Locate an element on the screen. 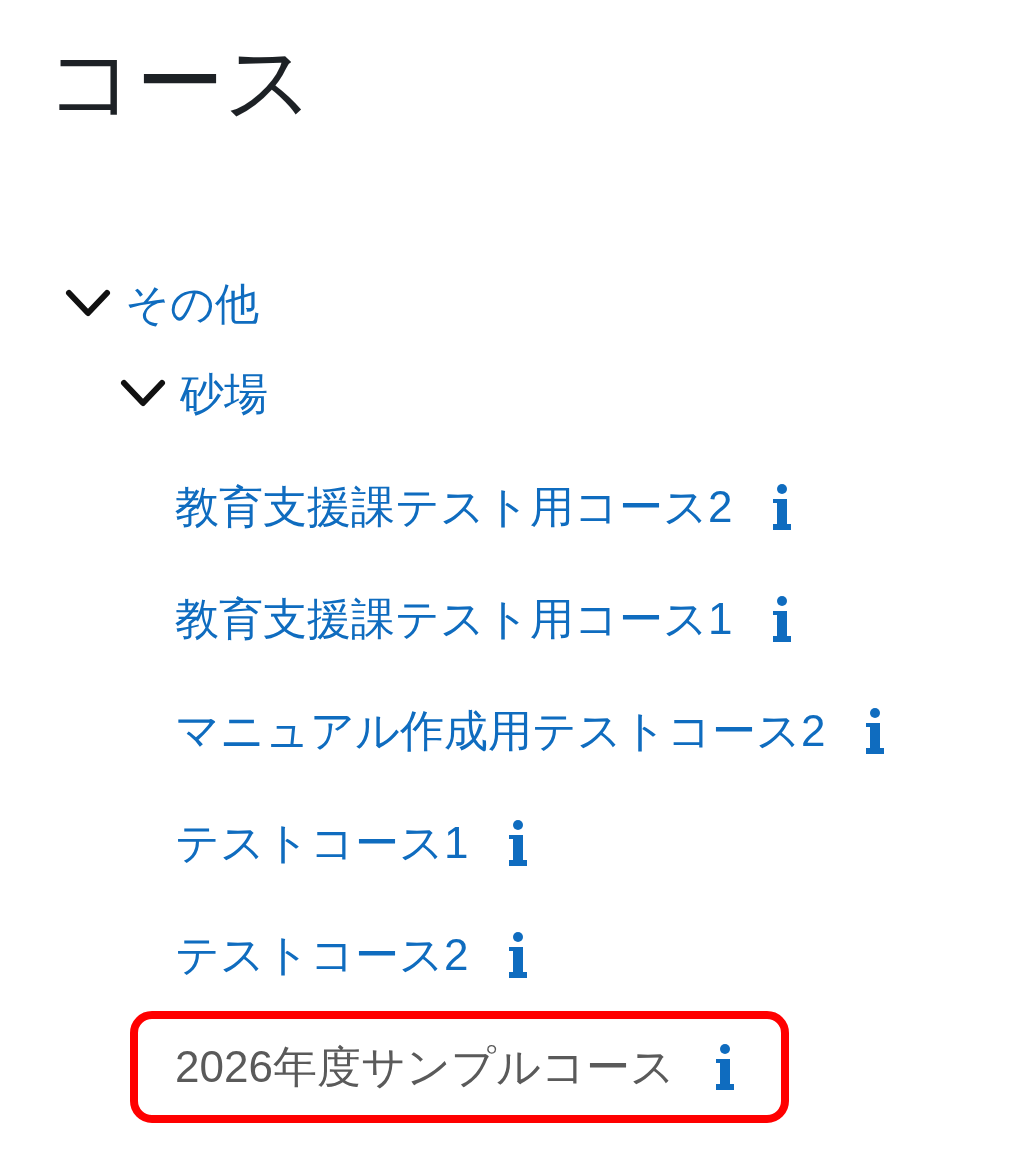 This screenshot has height=1159, width=1025. course-link: テストコース1 is located at coordinates (322, 843).